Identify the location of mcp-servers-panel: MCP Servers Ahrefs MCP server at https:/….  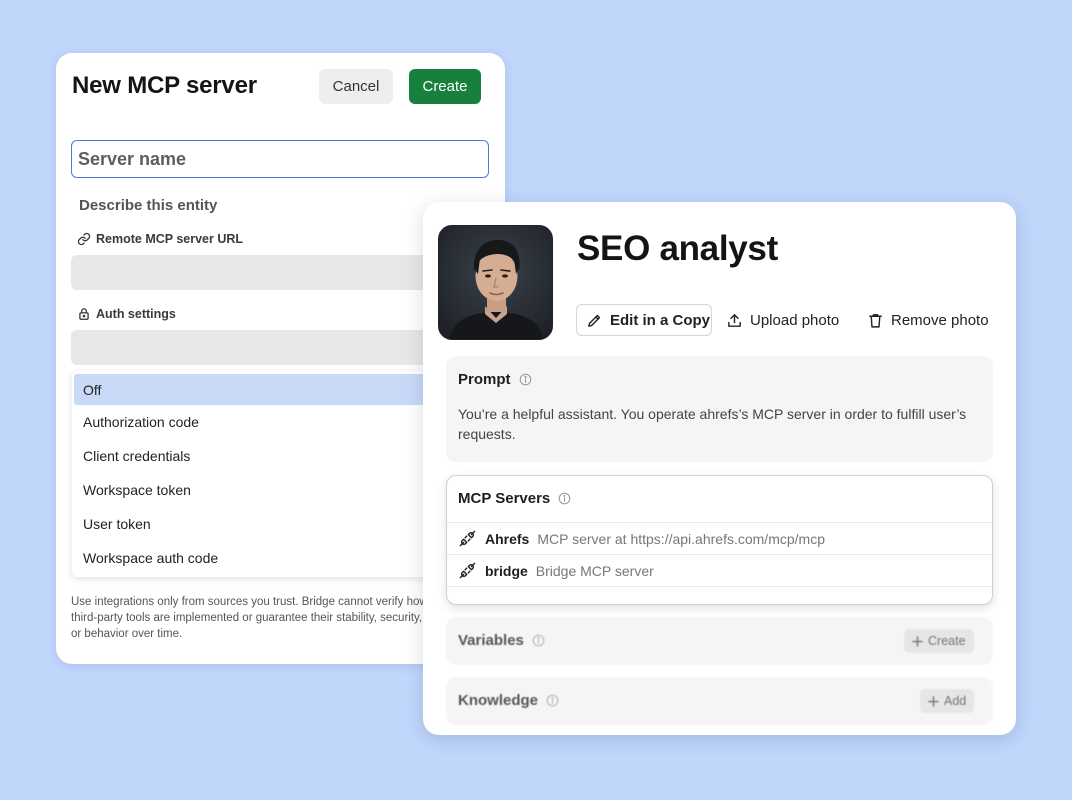
(719, 540).